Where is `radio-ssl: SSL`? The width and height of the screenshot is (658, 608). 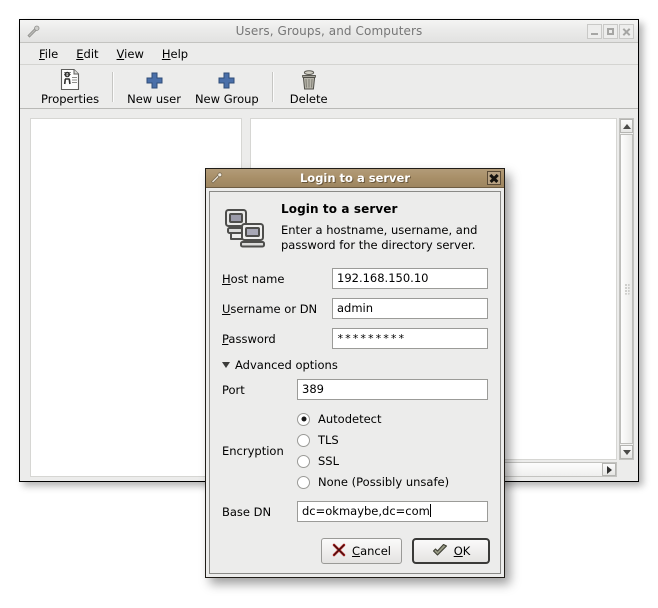 radio-ssl: SSL is located at coordinates (373, 461).